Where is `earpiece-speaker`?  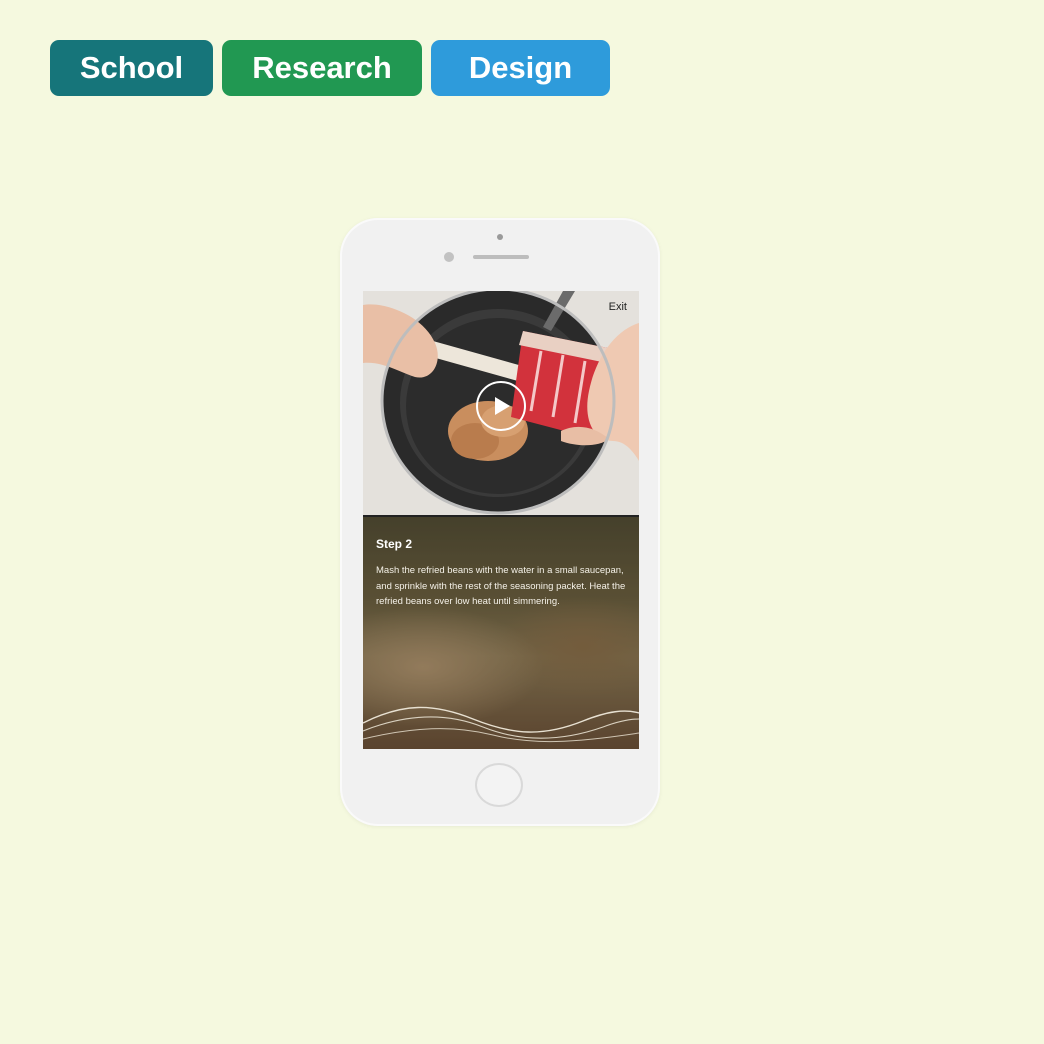
earpiece-speaker is located at coordinates (501, 257).